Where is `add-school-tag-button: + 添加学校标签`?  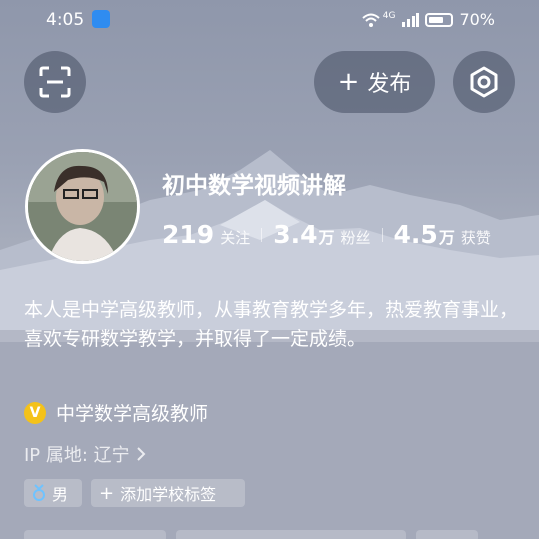 add-school-tag-button: + 添加学校标签 is located at coordinates (168, 493).